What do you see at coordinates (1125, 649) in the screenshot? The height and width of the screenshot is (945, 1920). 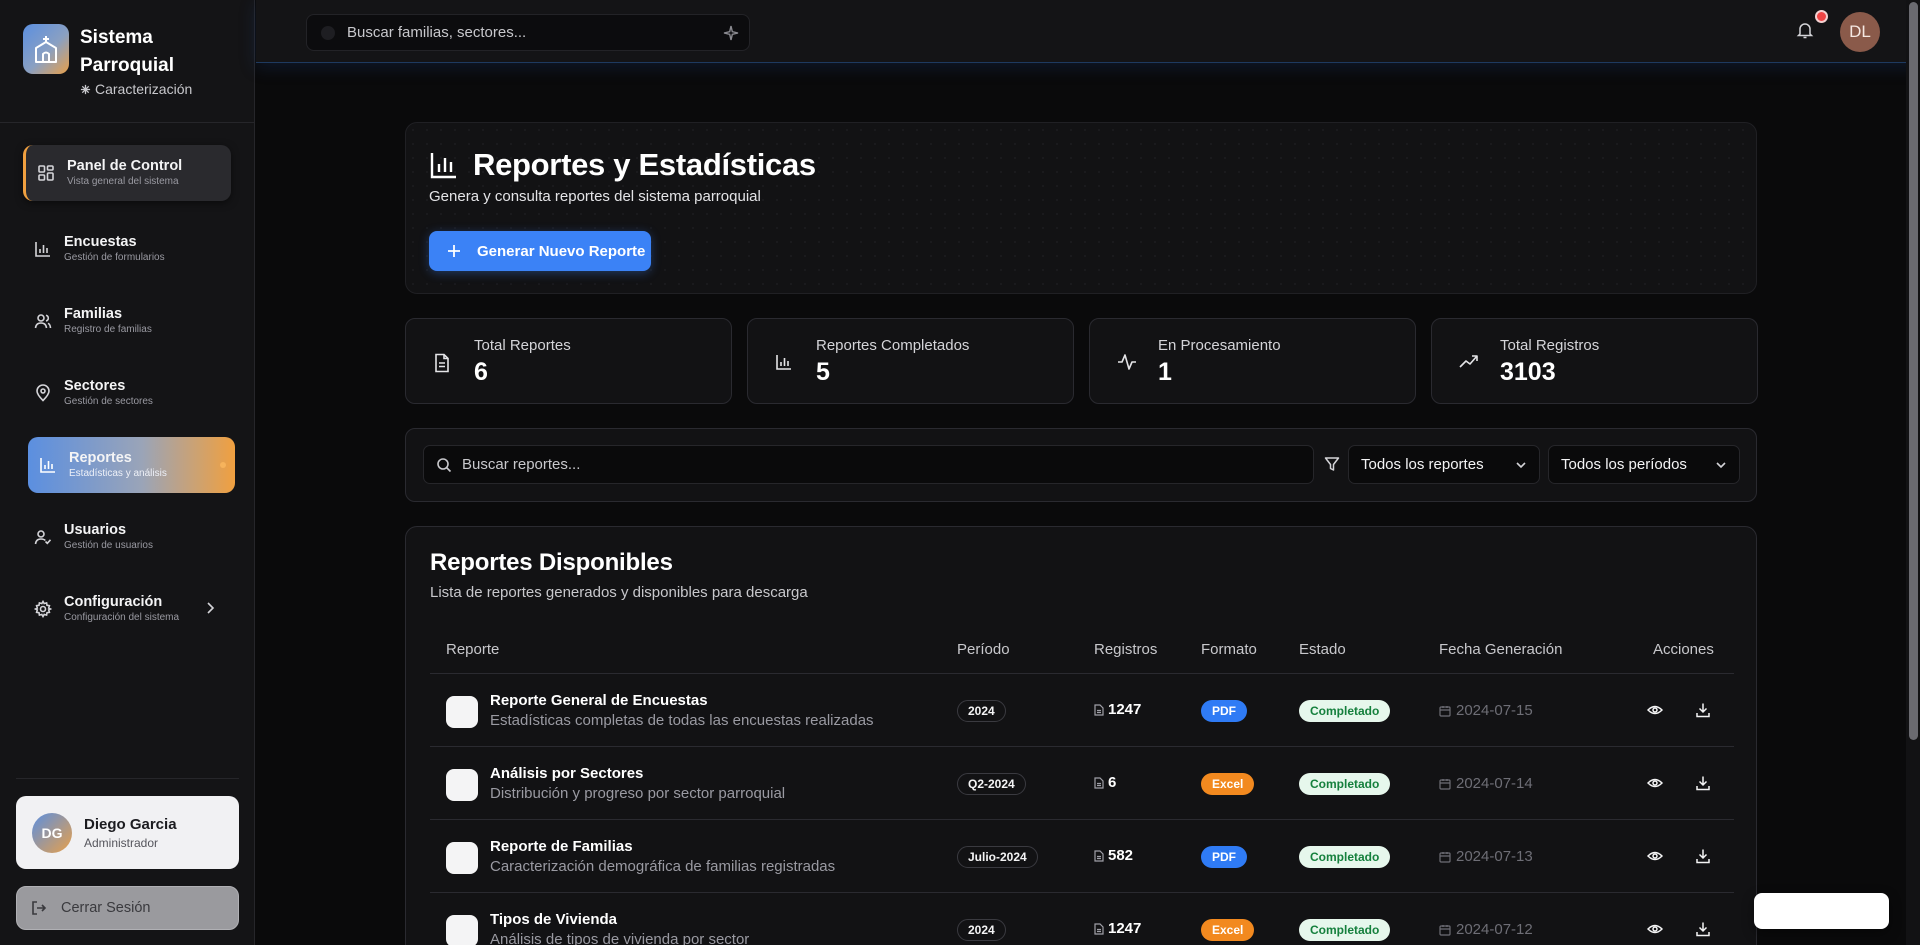 I see `column-header-registros: Registros` at bounding box center [1125, 649].